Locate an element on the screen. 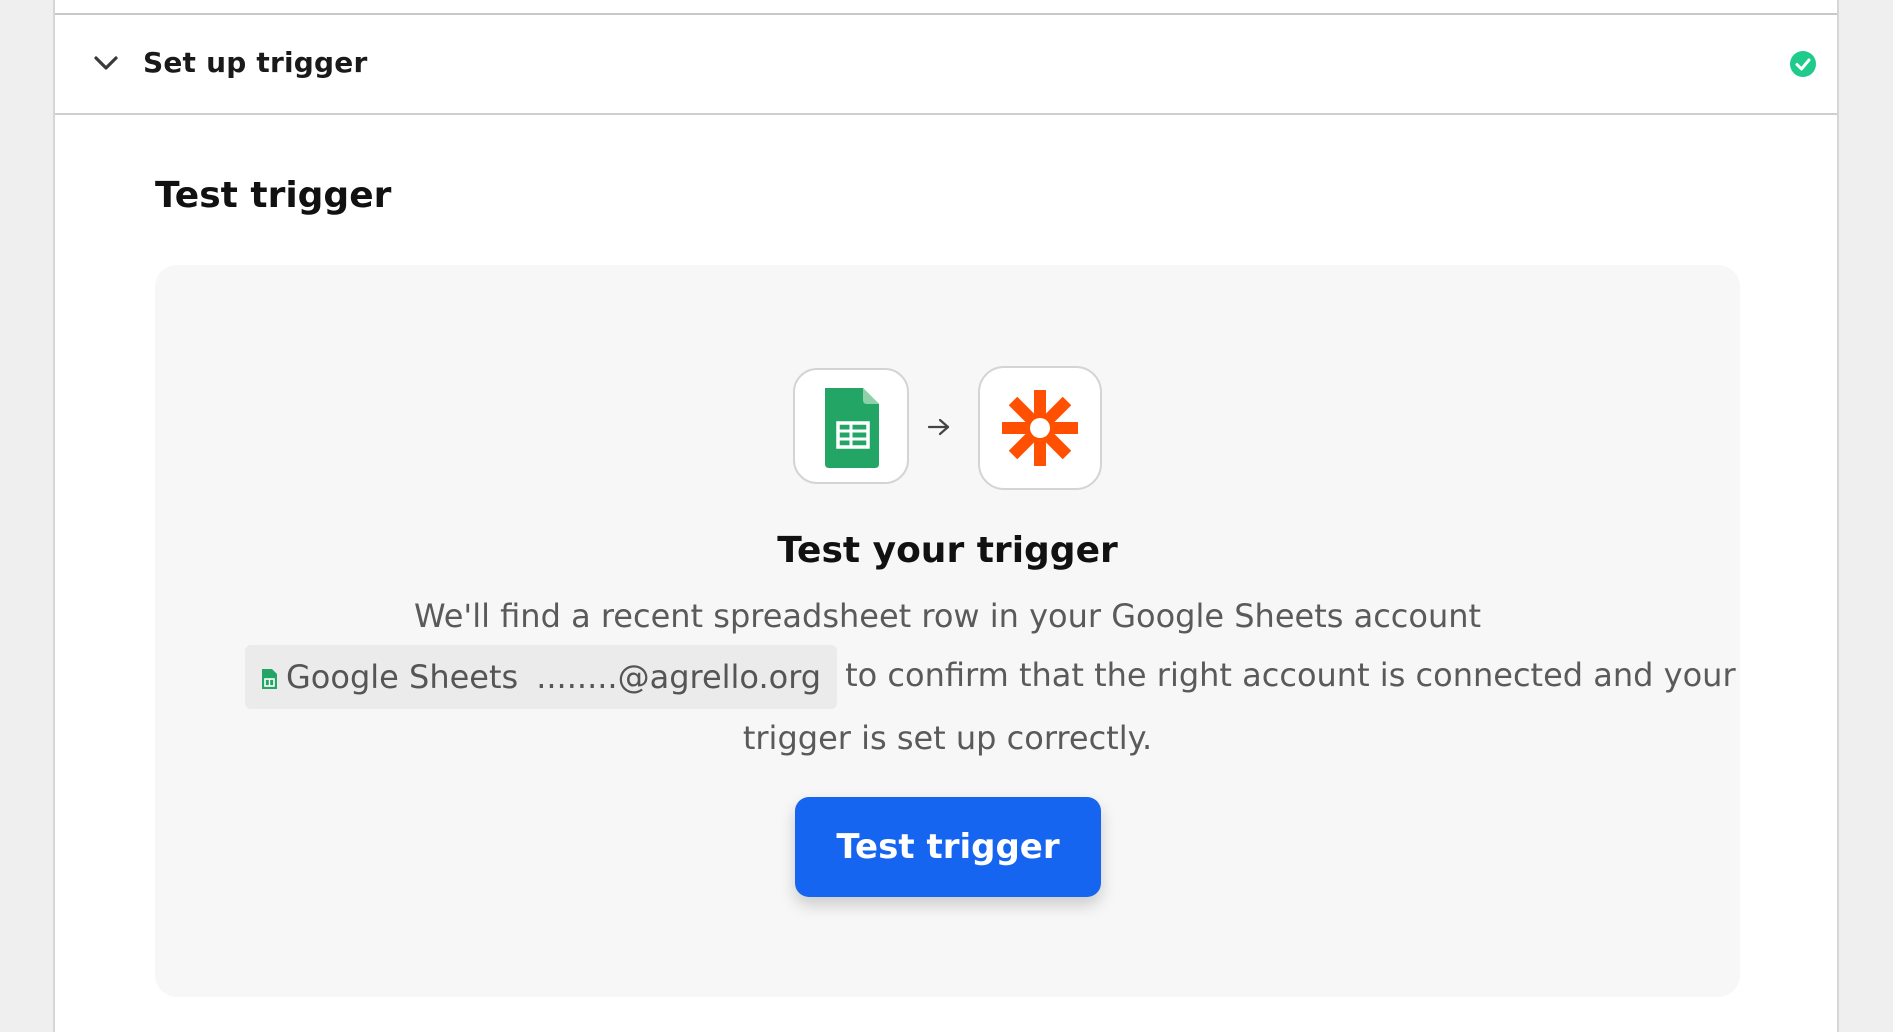 This screenshot has width=1893, height=1032. zapier-icon is located at coordinates (1040, 428).